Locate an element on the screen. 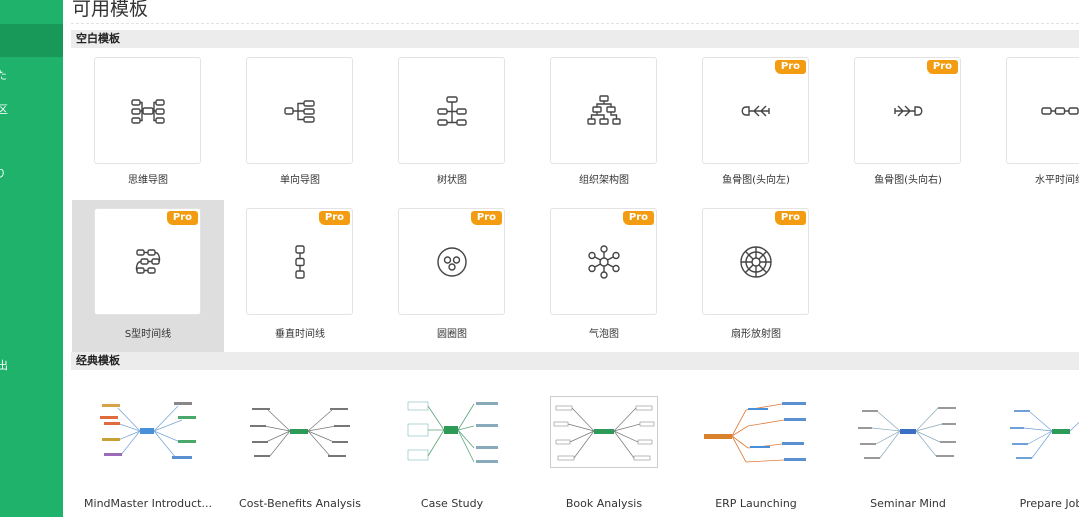 This screenshot has height=517, width=1079. template-fishbone-left: Pro 鱼骨图(头向左) is located at coordinates (756, 130).